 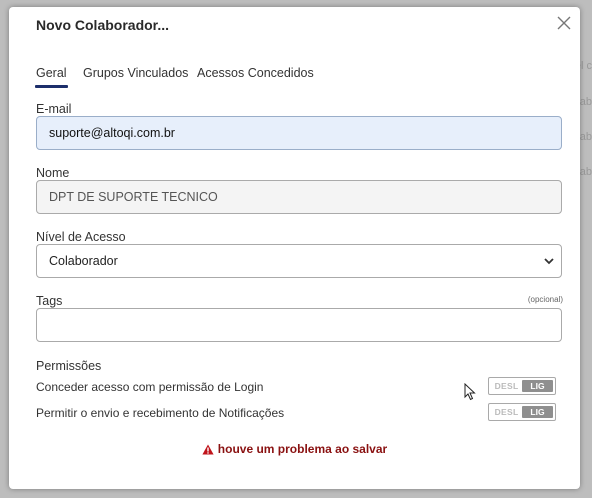 I want to click on tags-input, so click(x=299, y=325).